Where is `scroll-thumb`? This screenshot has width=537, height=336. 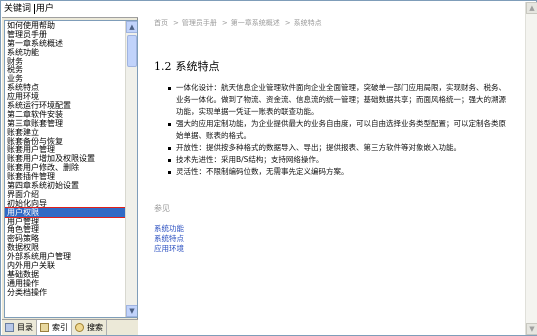
scroll-thumb is located at coordinates (132, 51).